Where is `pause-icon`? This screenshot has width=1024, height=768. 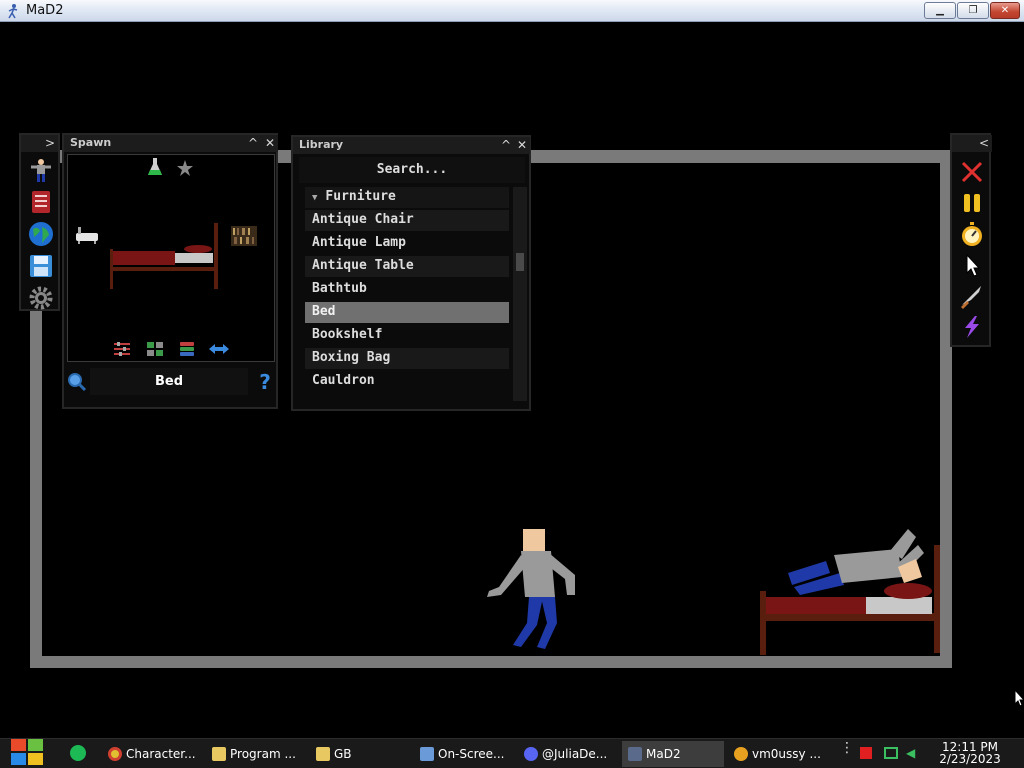 pause-icon is located at coordinates (972, 203).